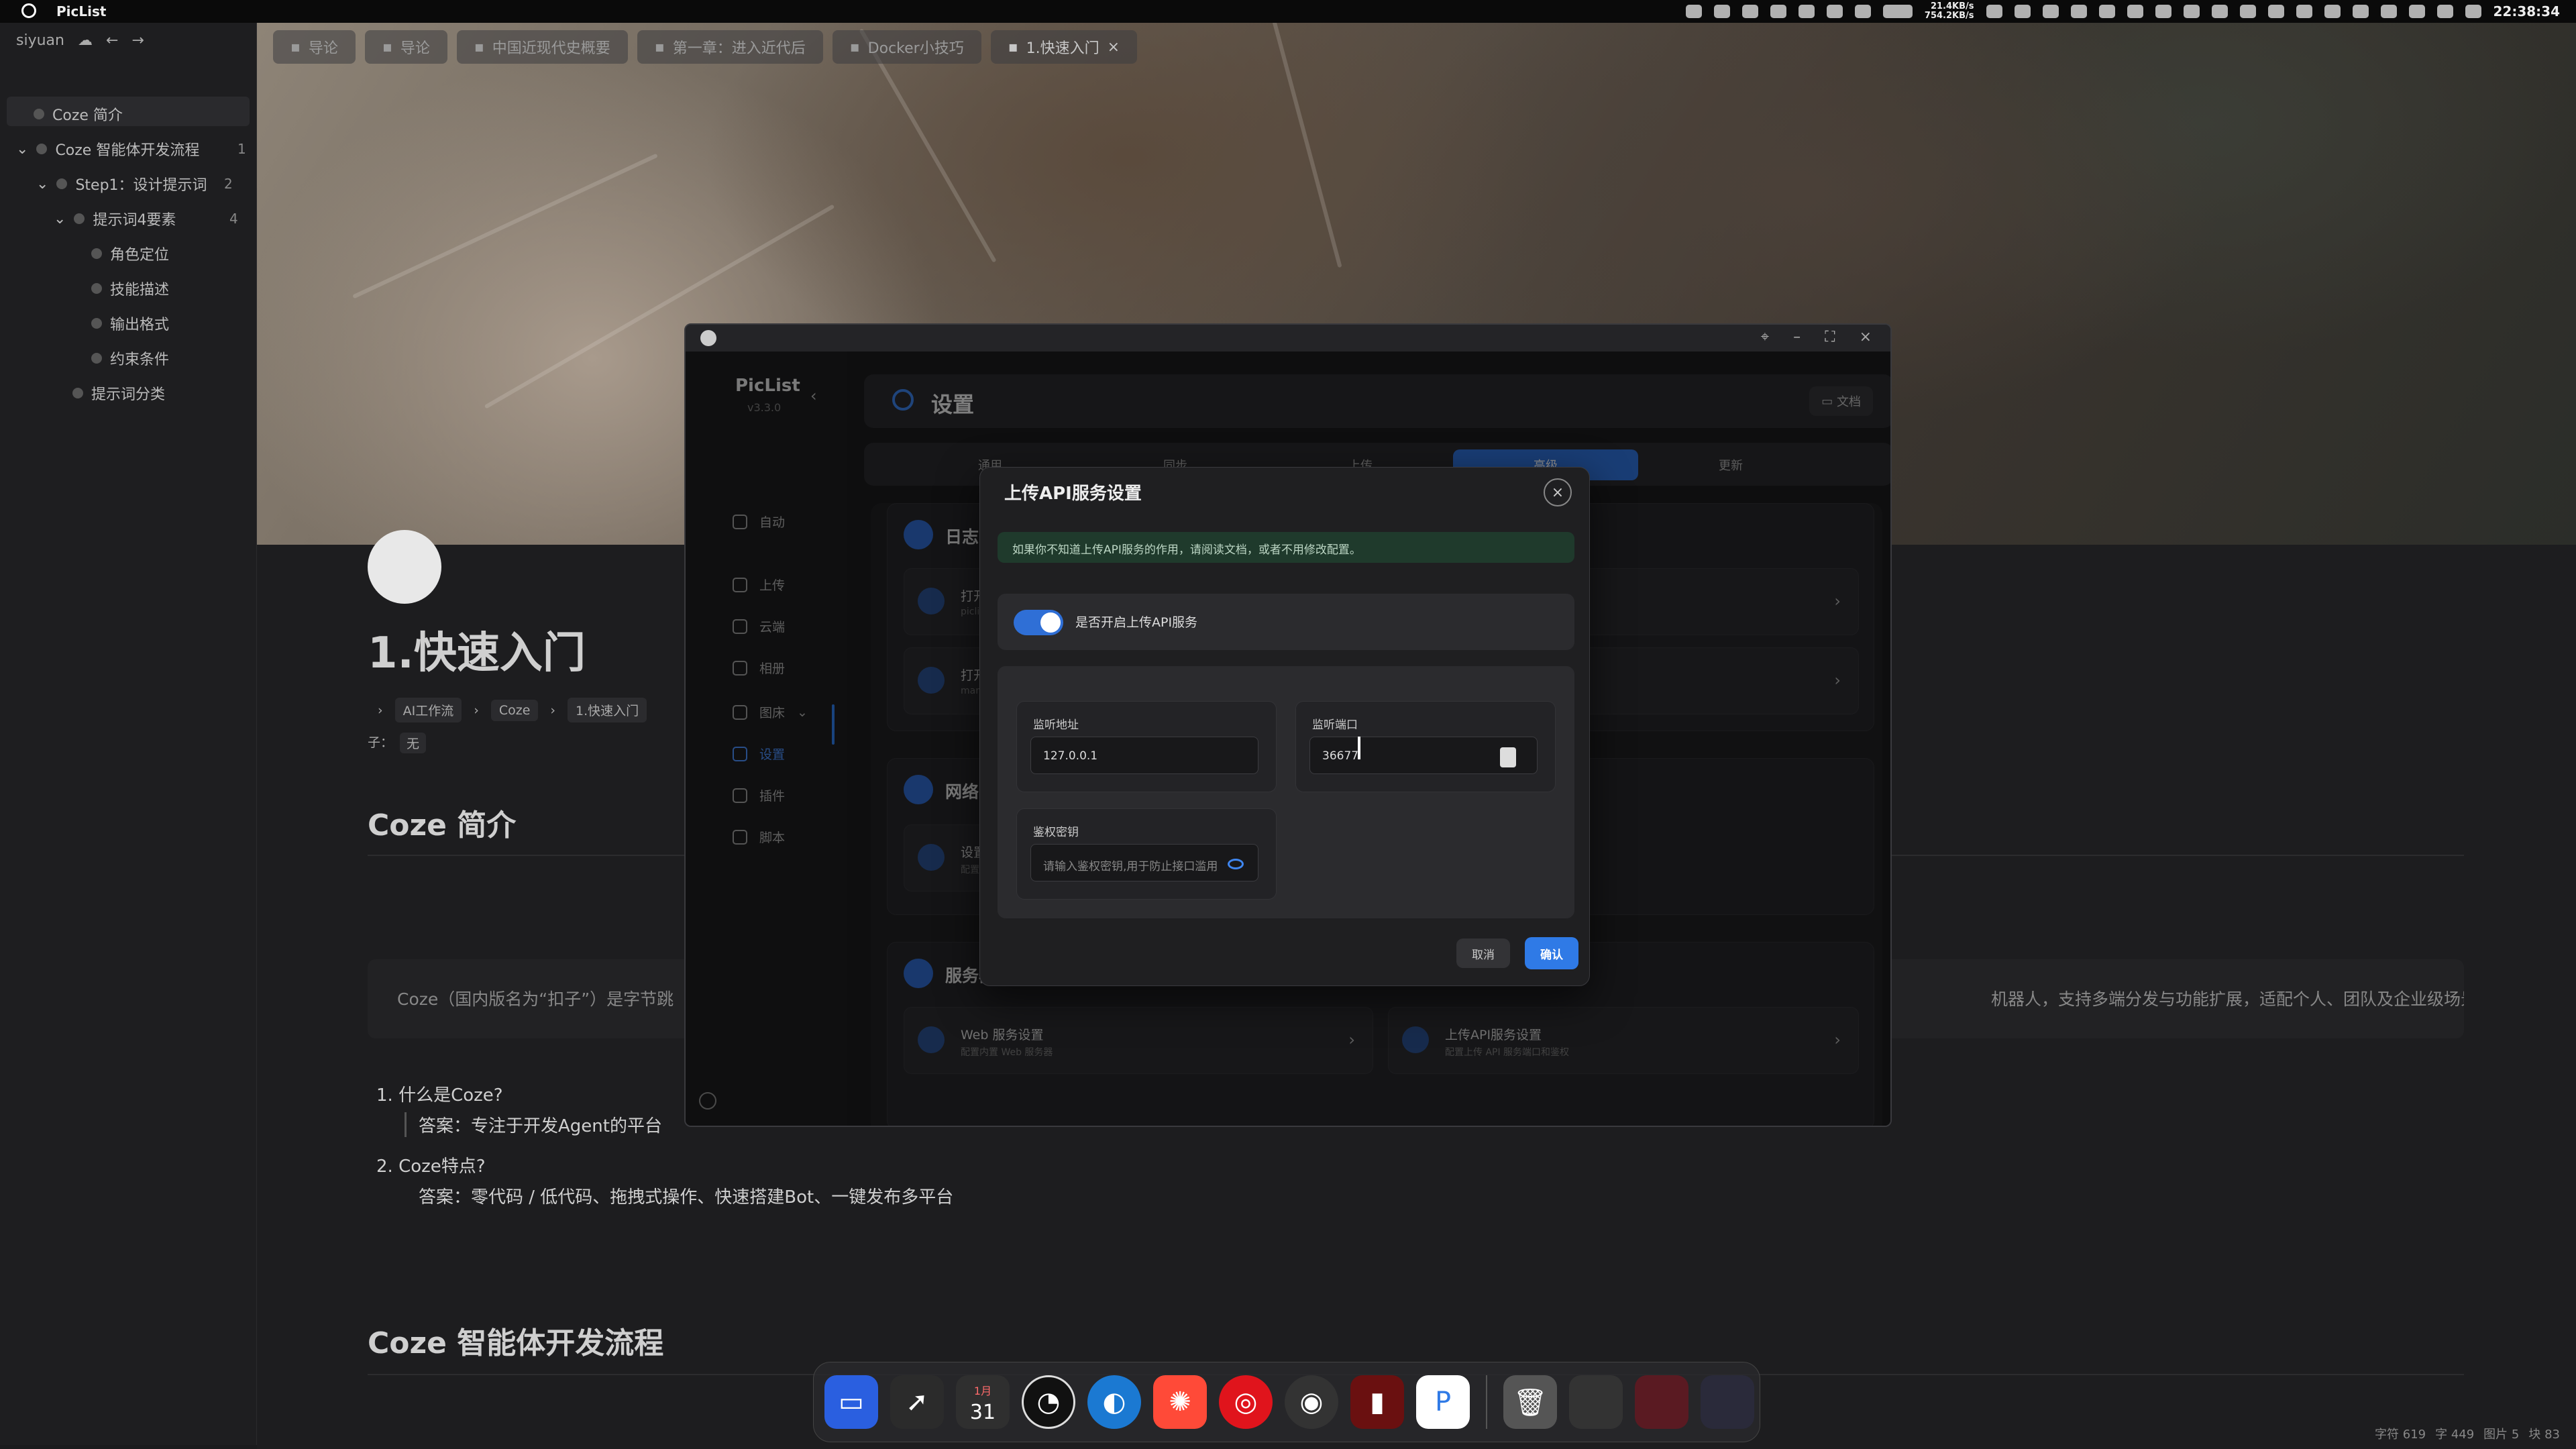 This screenshot has height=1449, width=2576. Describe the element at coordinates (1236, 864) in the screenshot. I see `eye-icon` at that location.